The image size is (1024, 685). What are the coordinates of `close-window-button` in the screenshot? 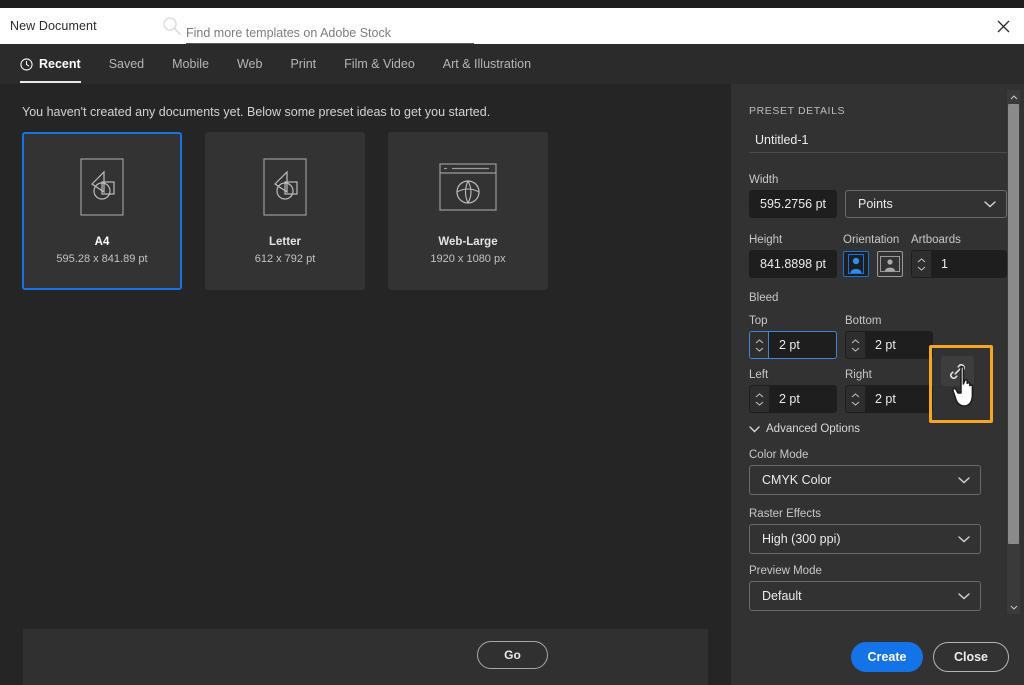 It's located at (1003, 26).